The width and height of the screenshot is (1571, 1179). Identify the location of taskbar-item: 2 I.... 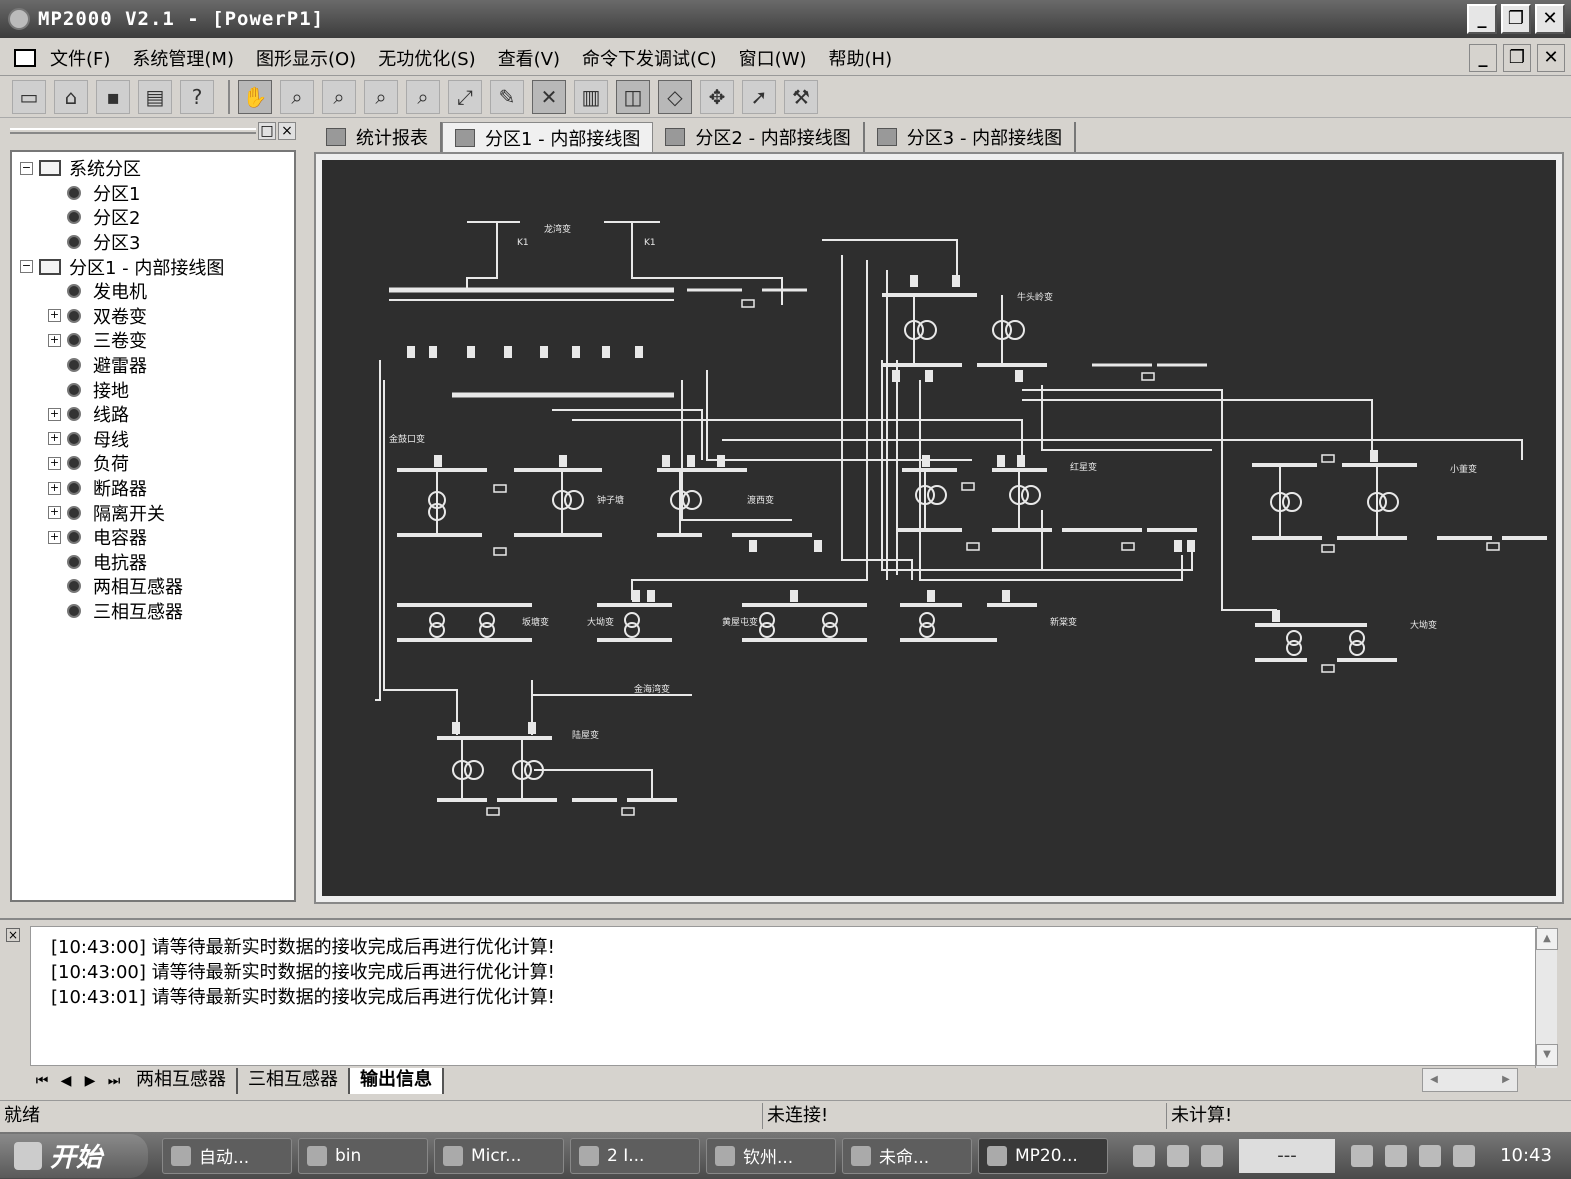
(635, 1155).